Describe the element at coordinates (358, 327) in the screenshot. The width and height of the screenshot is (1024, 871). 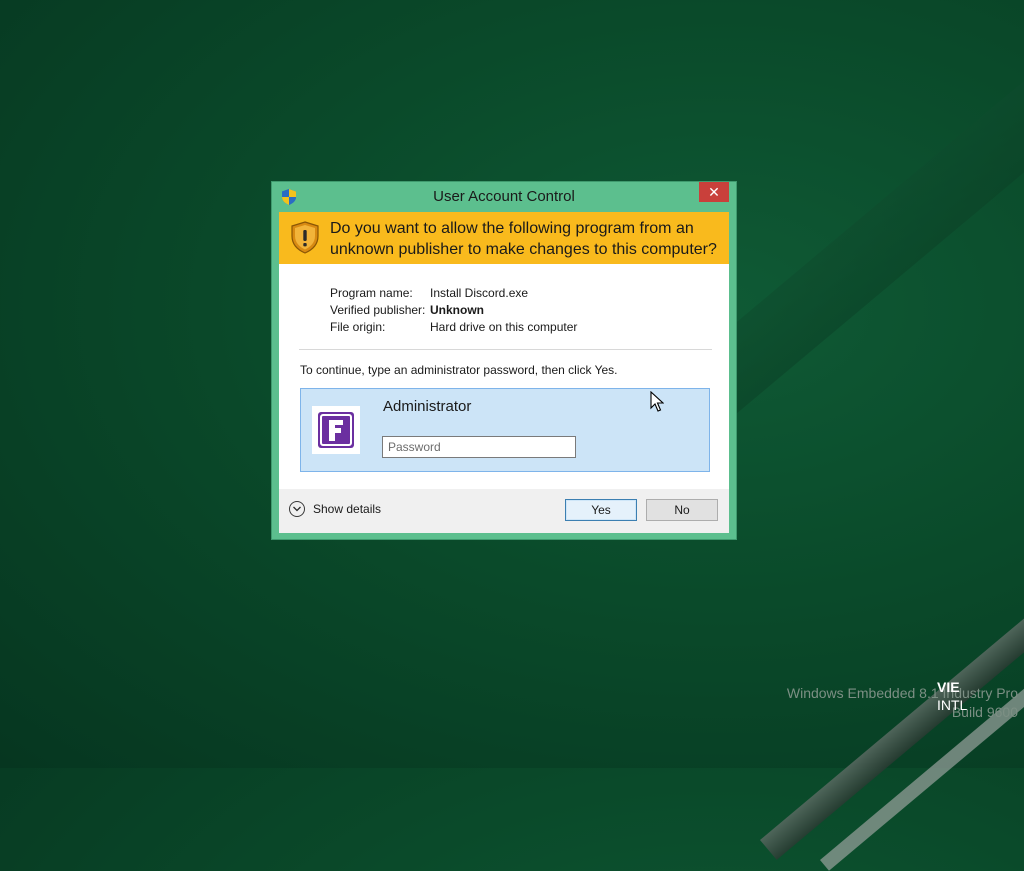
I see `file-origin-label: File origin:` at that location.